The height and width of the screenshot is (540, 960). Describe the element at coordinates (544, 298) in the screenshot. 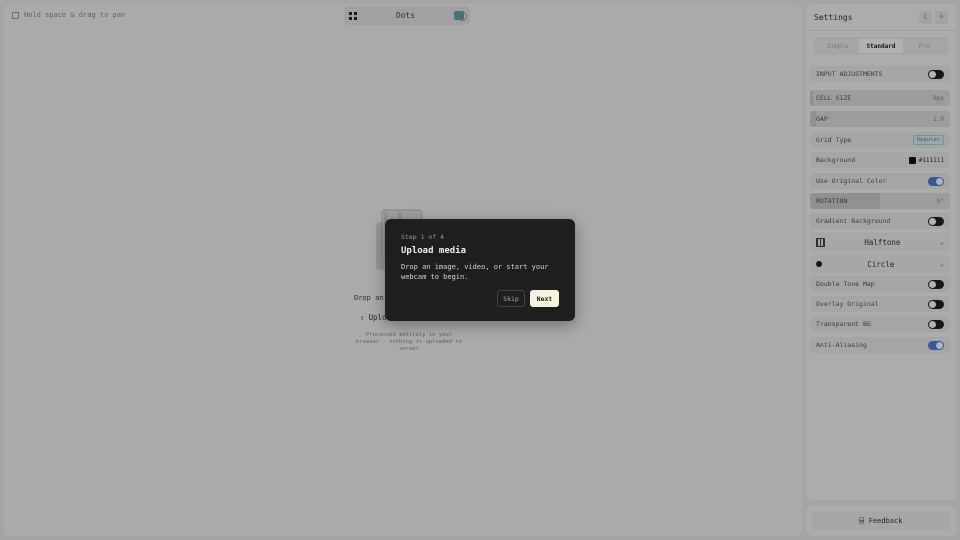

I see `next-button: Next` at that location.